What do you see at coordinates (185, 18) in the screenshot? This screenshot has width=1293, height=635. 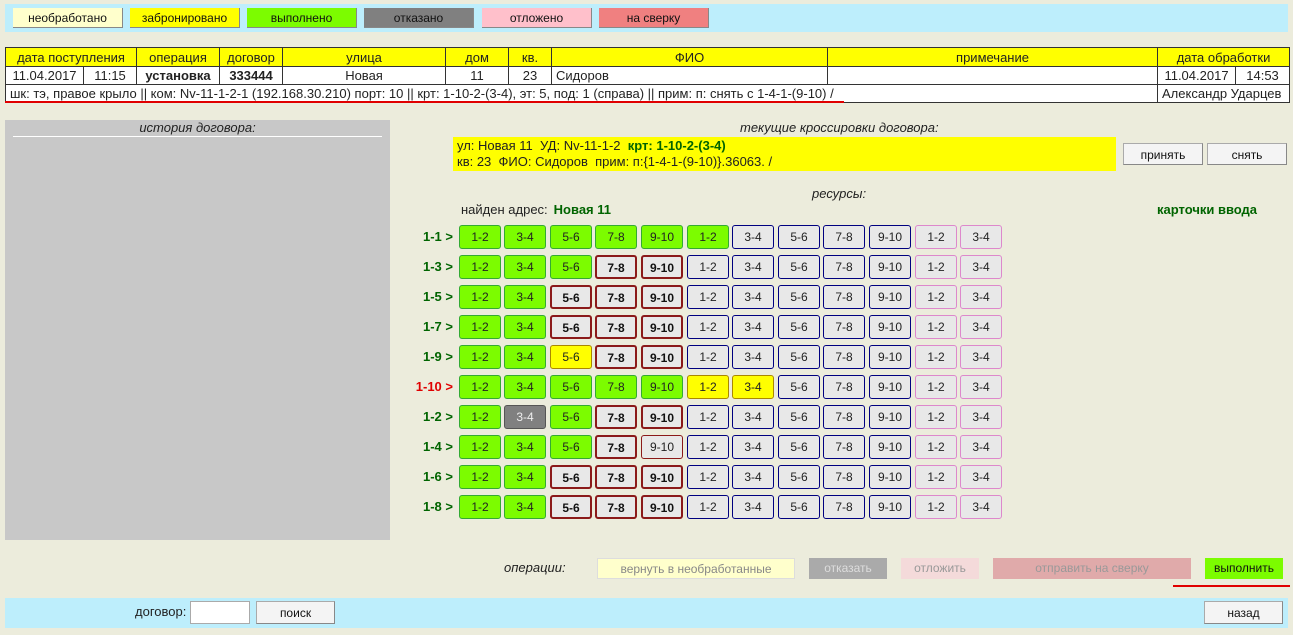 I see `status-reserved-button: забронировано` at bounding box center [185, 18].